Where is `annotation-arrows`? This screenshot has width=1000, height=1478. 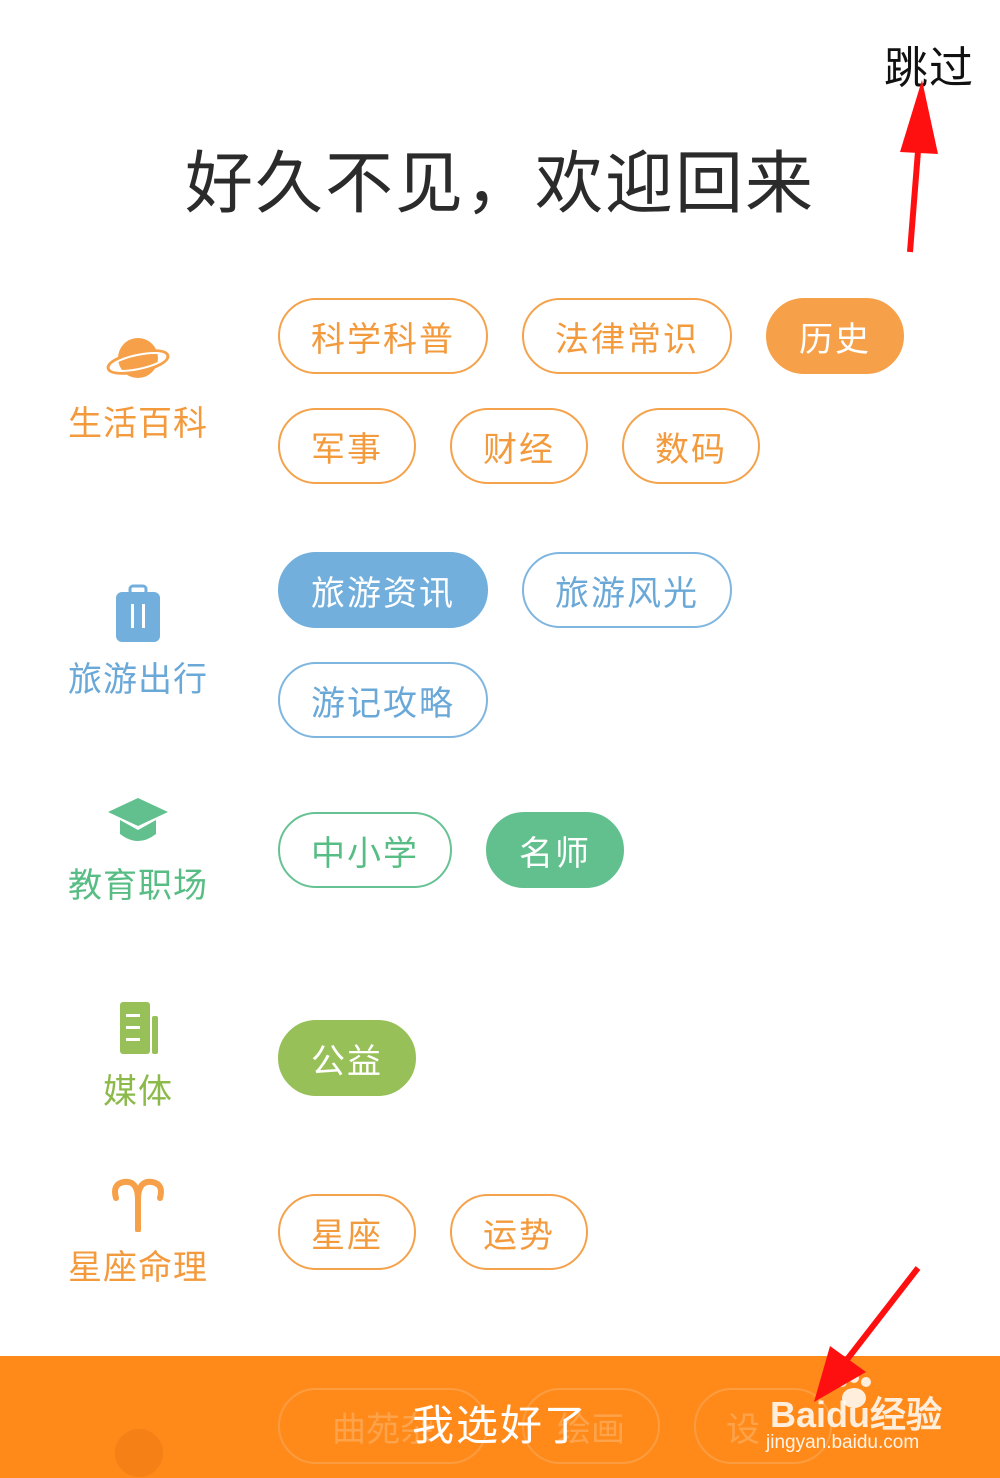 annotation-arrows is located at coordinates (876, 741).